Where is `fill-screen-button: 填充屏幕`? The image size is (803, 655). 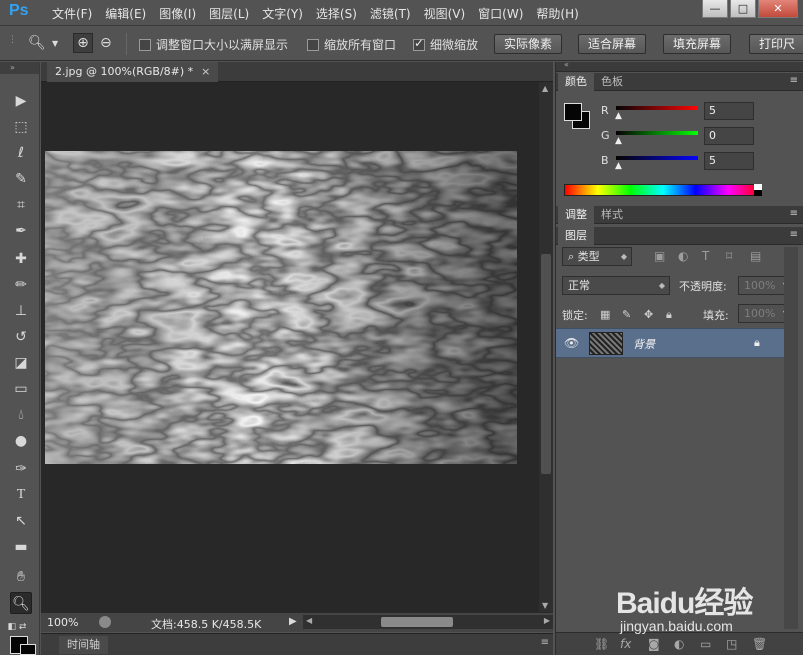 fill-screen-button: 填充屏幕 is located at coordinates (697, 44).